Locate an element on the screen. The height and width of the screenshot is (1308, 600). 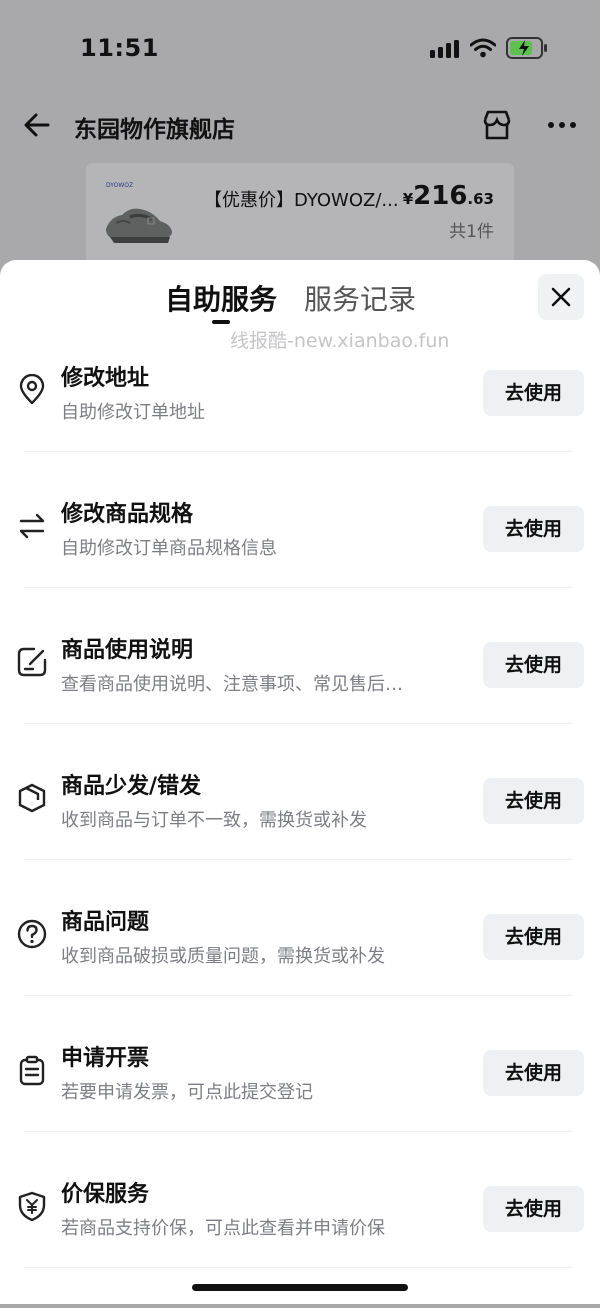
back-arrow-icon is located at coordinates (37, 125).